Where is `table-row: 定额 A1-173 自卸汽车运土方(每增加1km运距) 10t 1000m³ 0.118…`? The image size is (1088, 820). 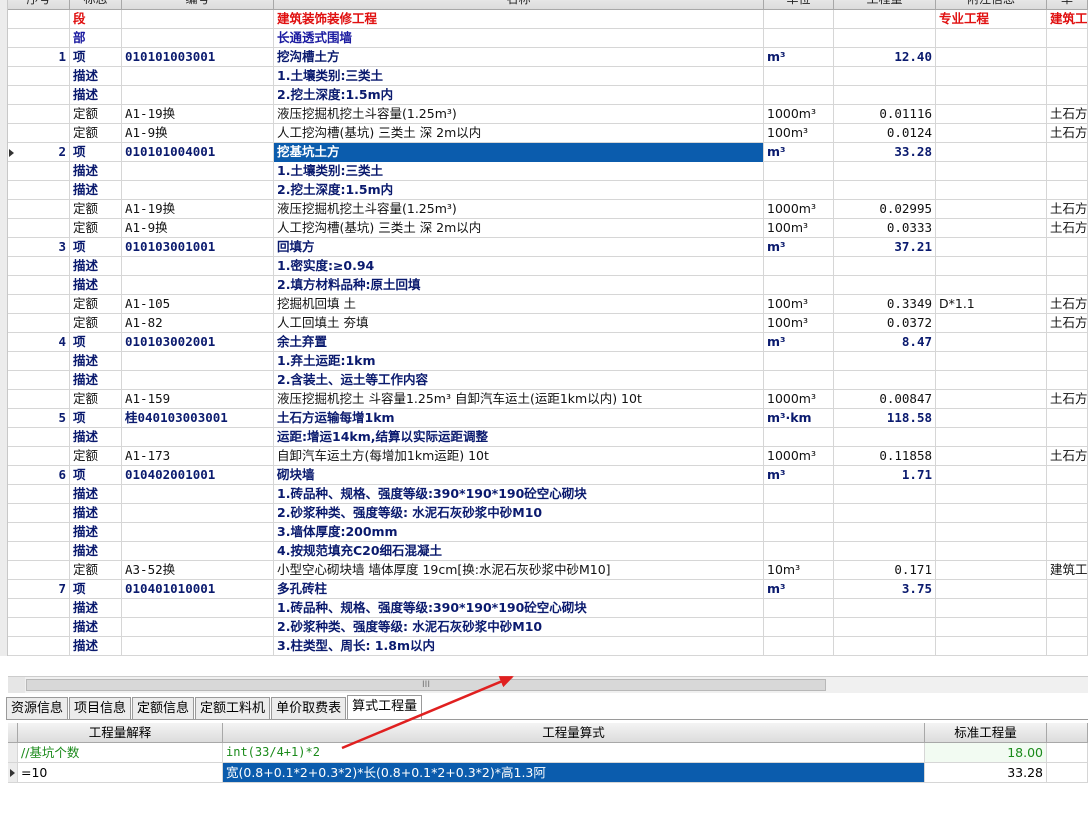 table-row: 定额 A1-173 自卸汽车运土方(每增加1km运距) 10t 1000m³ 0.118… is located at coordinates (548, 456).